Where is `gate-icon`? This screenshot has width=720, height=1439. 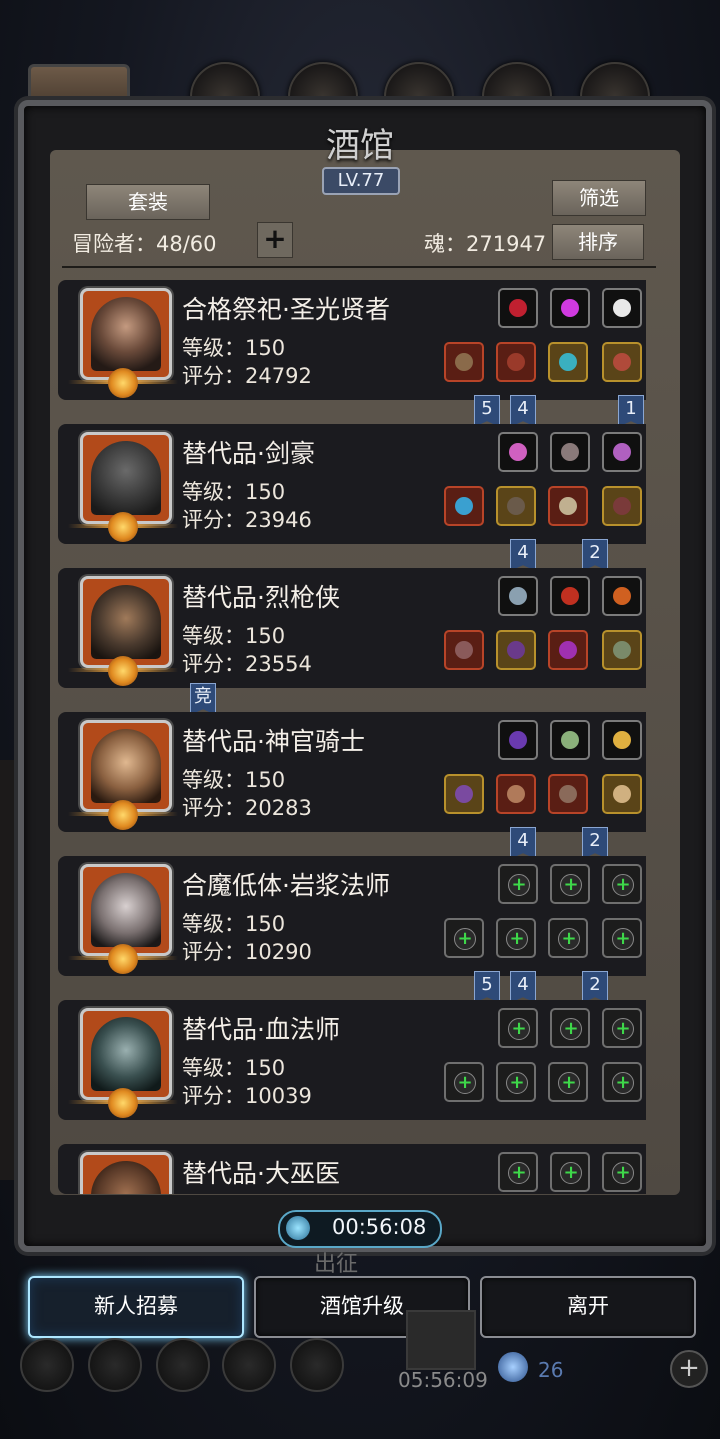
gate-icon is located at coordinates (441, 1340).